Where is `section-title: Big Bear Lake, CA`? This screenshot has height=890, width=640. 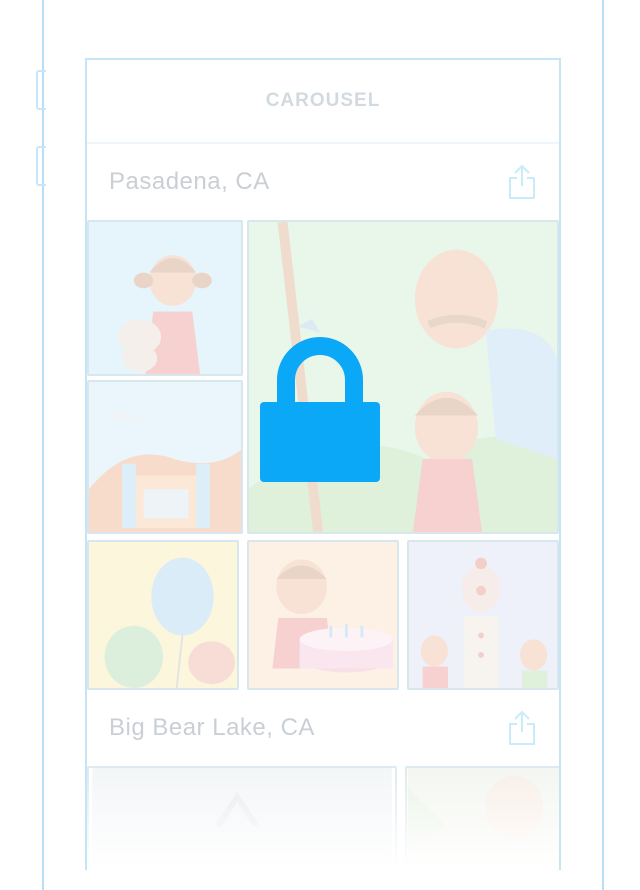
section-title: Big Bear Lake, CA is located at coordinates (212, 727).